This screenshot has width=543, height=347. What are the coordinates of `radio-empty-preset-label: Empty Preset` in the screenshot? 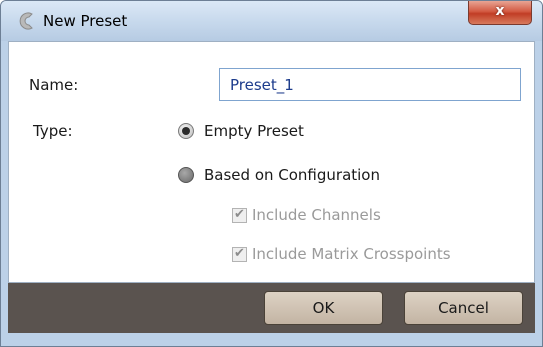 It's located at (254, 131).